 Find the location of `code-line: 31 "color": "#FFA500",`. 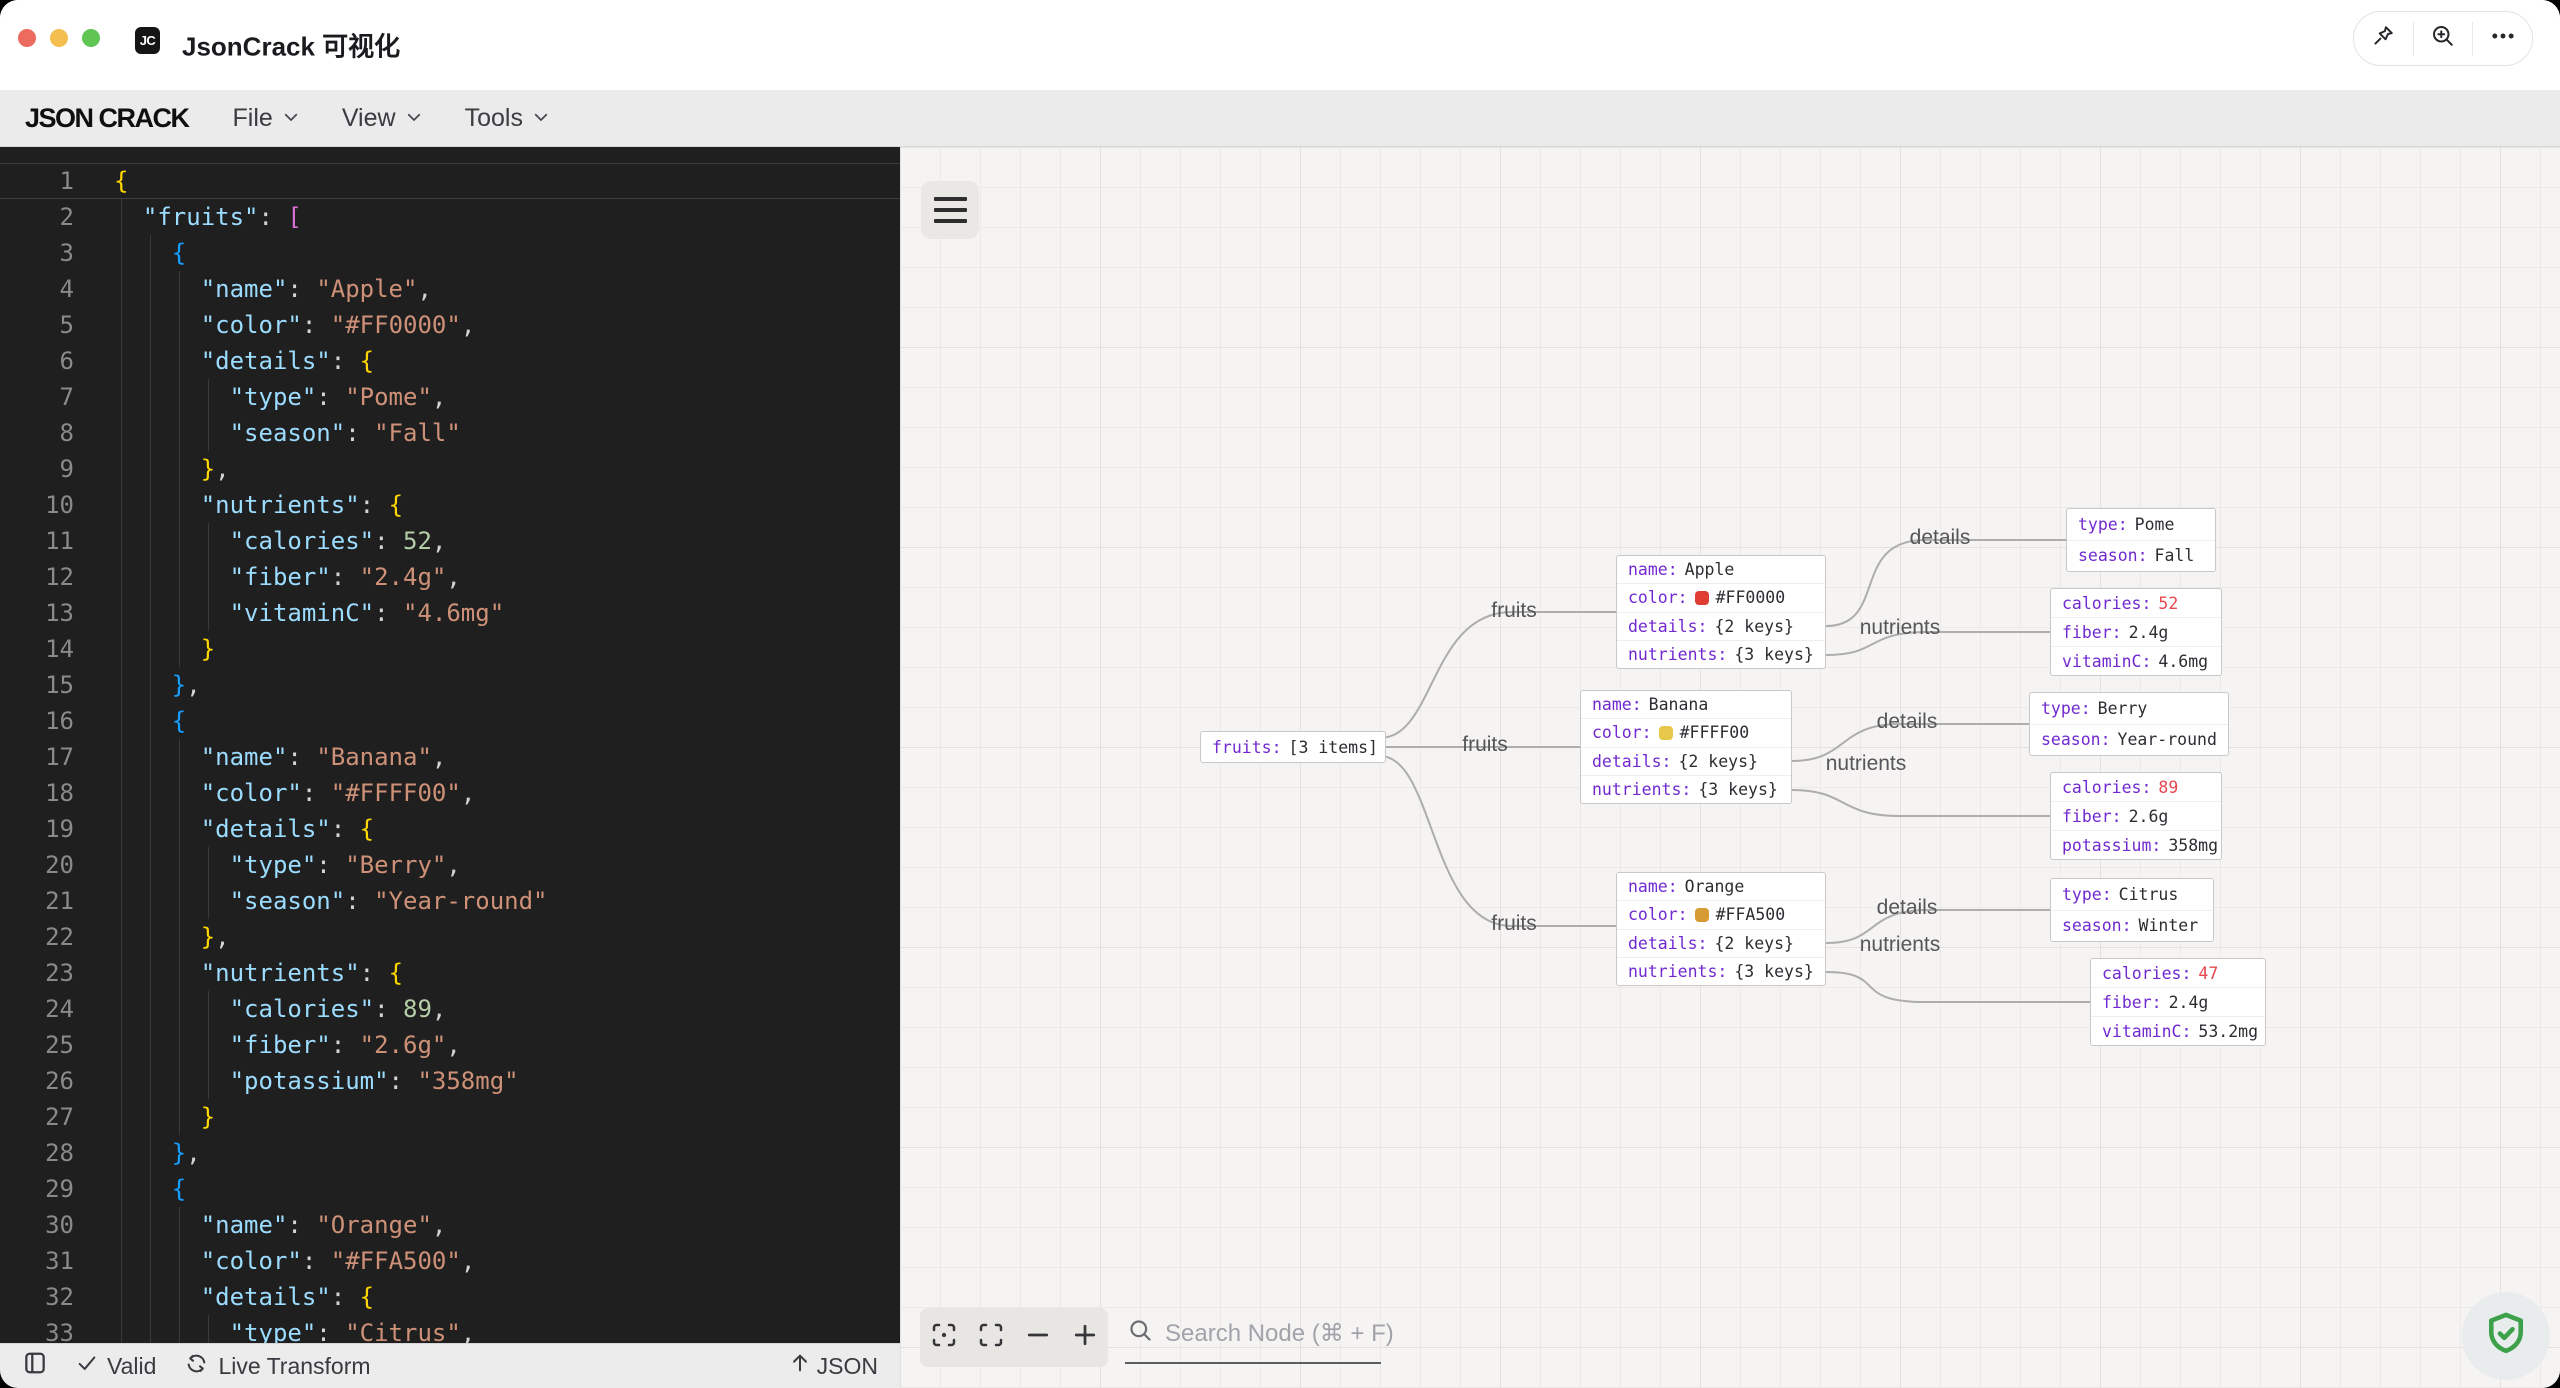

code-line: 31 "color": "#FFA500", is located at coordinates (450, 1261).